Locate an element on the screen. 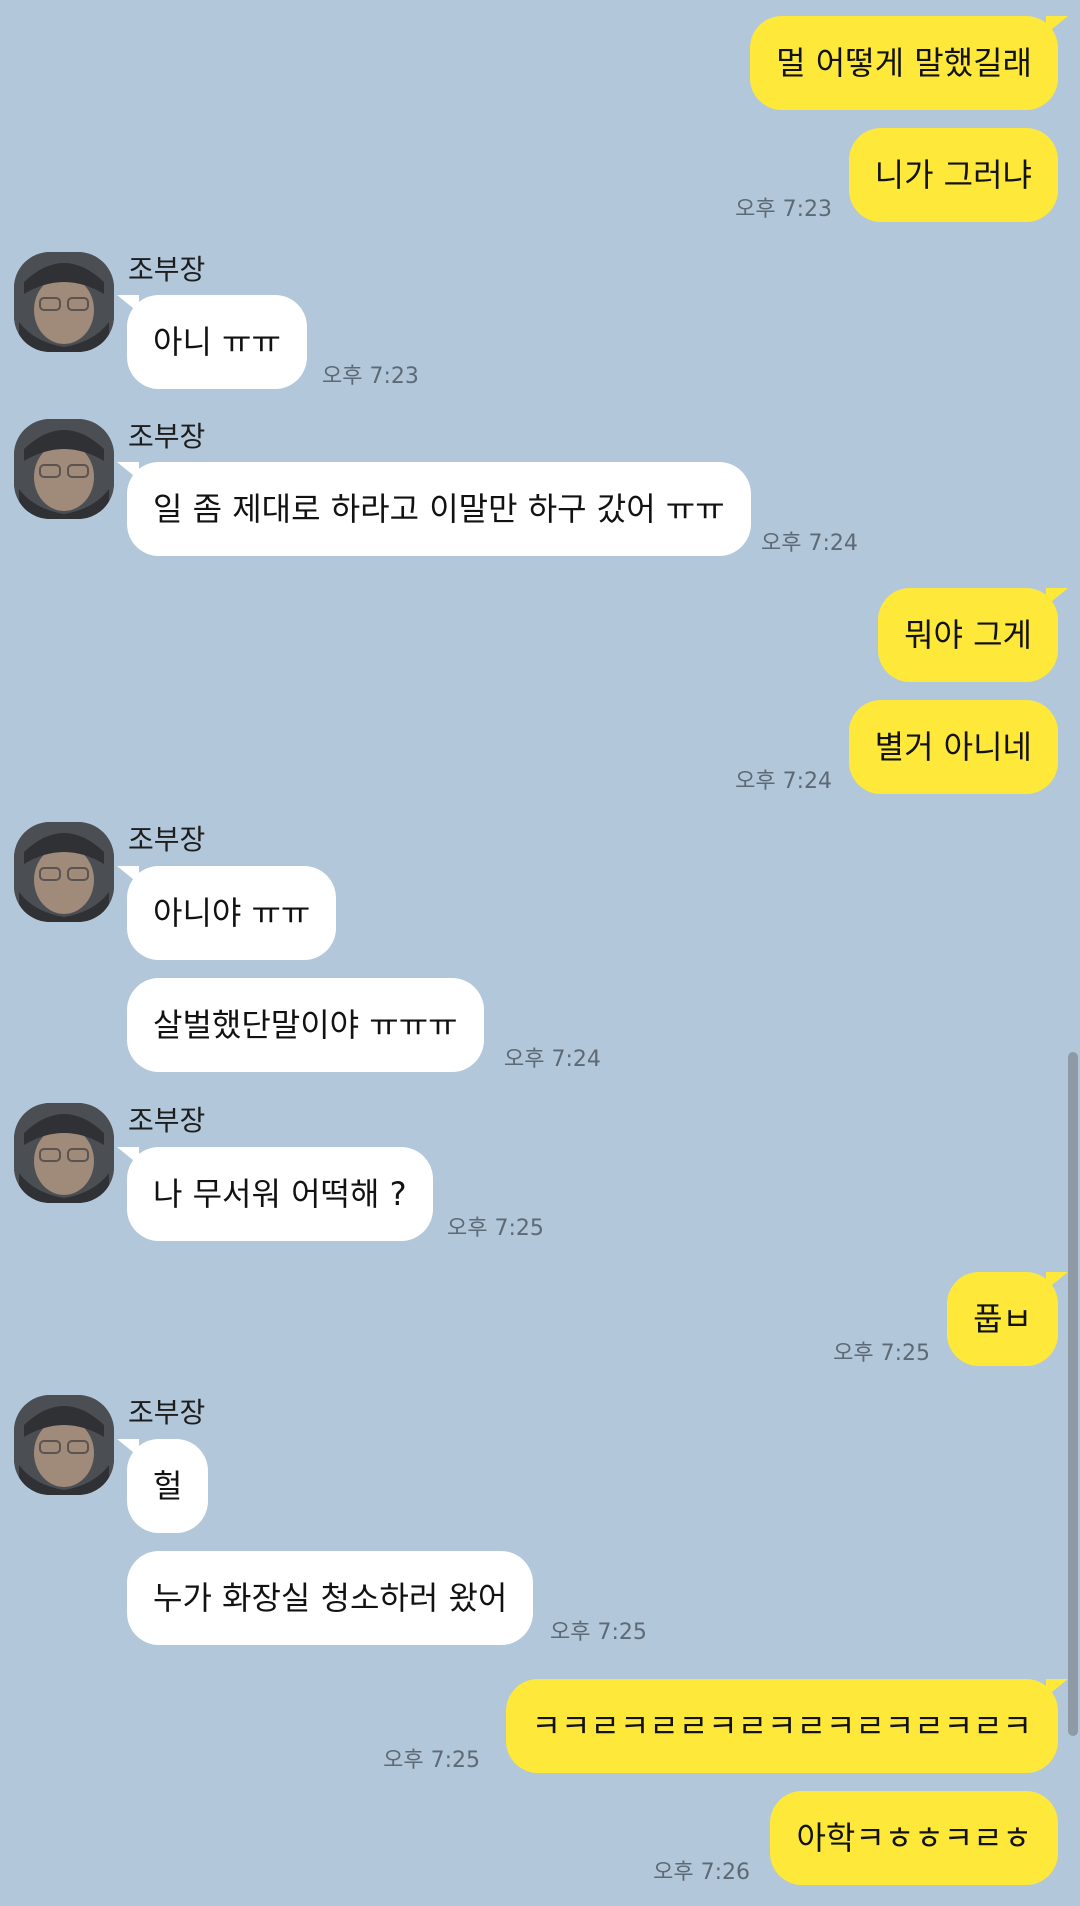 The width and height of the screenshot is (1080, 1906). incoming-message-bubble: 아니야 ㅠㅠ is located at coordinates (226, 913).